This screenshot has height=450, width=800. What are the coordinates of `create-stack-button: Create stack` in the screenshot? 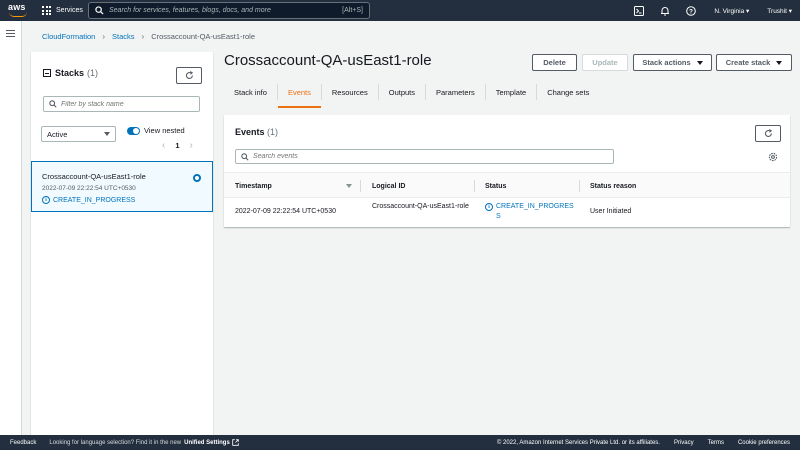 It's located at (754, 62).